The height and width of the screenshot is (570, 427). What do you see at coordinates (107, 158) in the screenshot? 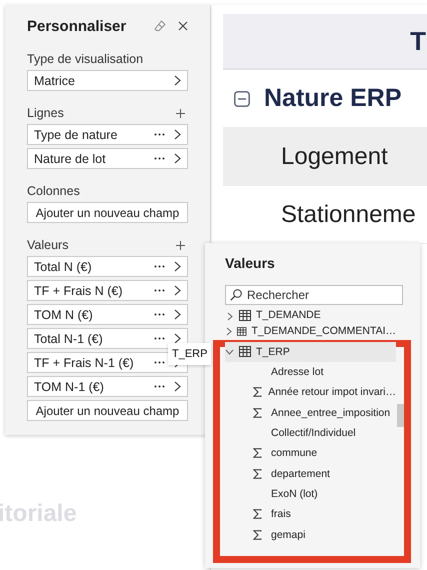
I see `field-well-item: Nature de lot` at bounding box center [107, 158].